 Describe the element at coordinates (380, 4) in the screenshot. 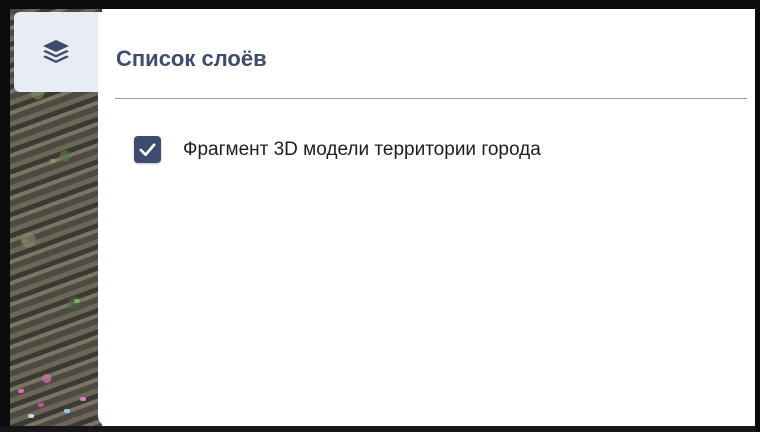

I see `window-border-top` at that location.